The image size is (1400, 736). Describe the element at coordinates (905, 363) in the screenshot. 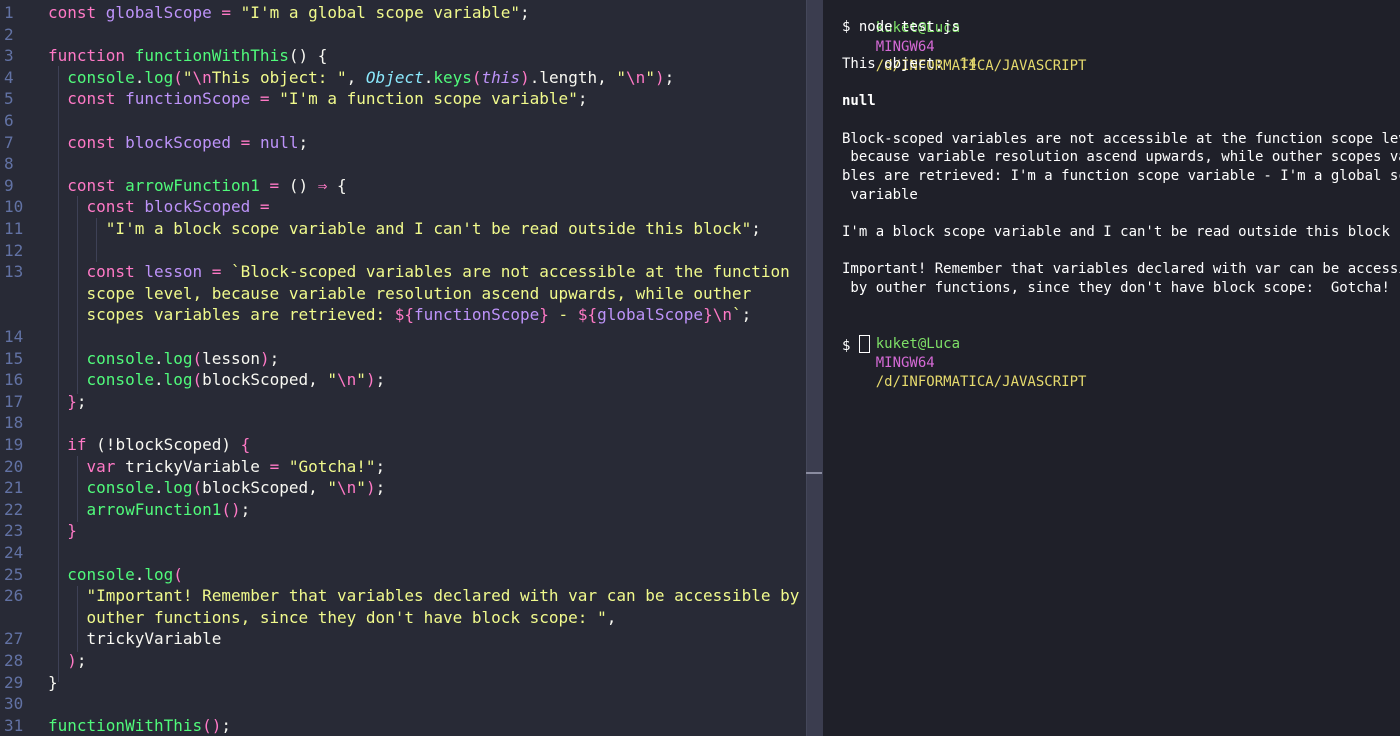

I see `prompt-host: MINGW64` at that location.